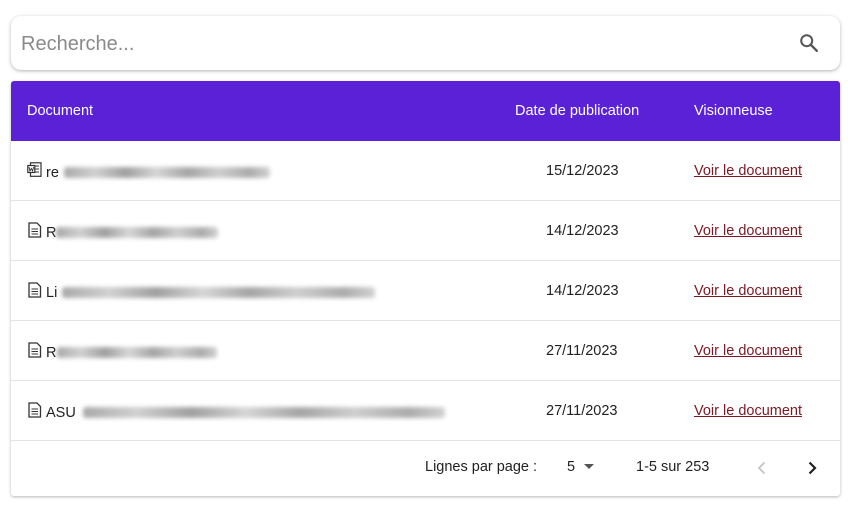 The height and width of the screenshot is (506, 854). Describe the element at coordinates (60, 111) in the screenshot. I see `column-header-document: Document` at that location.